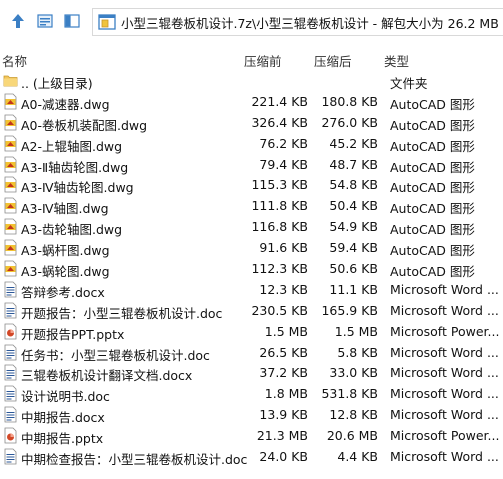 The image size is (503, 479). What do you see at coordinates (263, 60) in the screenshot?
I see `column-compressed-header: 压缩前` at bounding box center [263, 60].